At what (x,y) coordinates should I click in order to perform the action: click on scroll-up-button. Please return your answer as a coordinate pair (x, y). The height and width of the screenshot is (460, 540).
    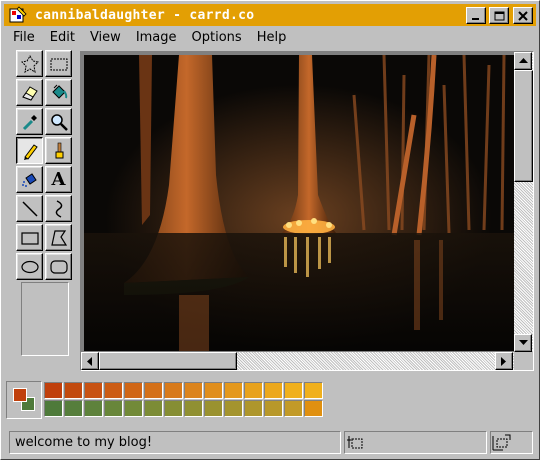
    Looking at the image, I should click on (523, 61).